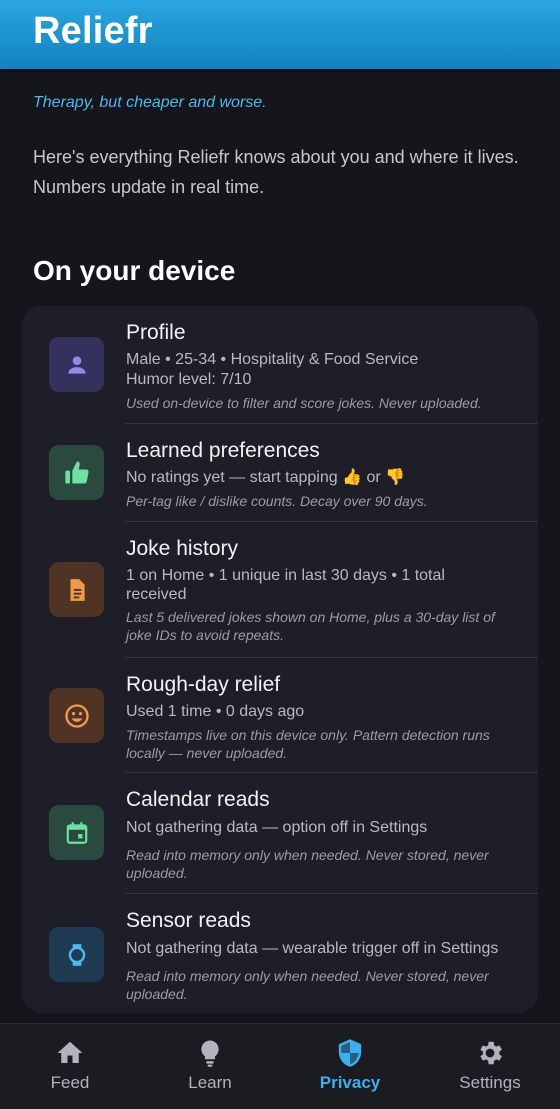  What do you see at coordinates (198, 799) in the screenshot?
I see `item-title: Calendar reads` at bounding box center [198, 799].